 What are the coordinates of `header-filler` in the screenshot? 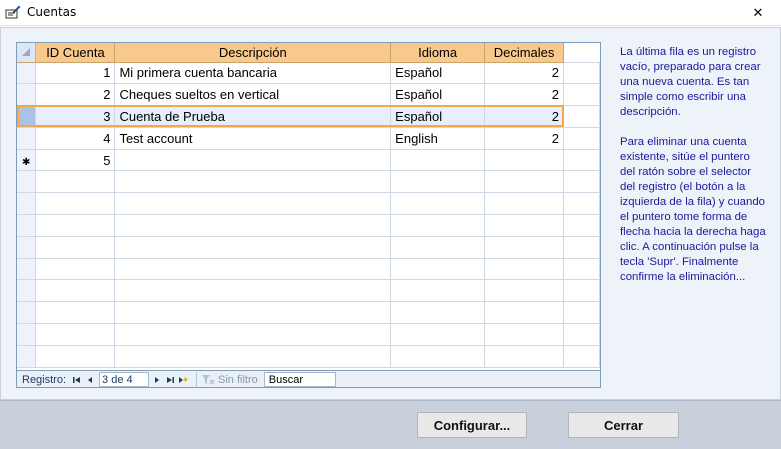 It's located at (581, 53).